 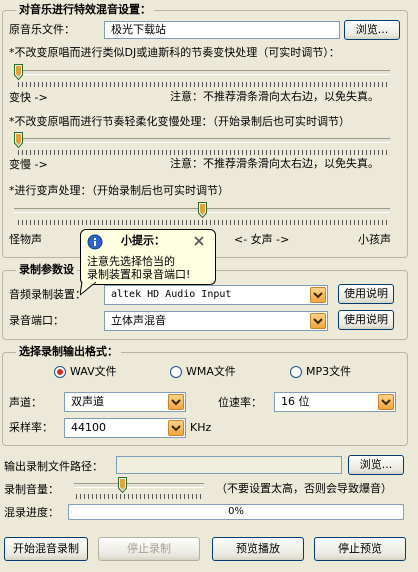 What do you see at coordinates (335, 402) in the screenshot?
I see `bitrate-select: 16 位` at bounding box center [335, 402].